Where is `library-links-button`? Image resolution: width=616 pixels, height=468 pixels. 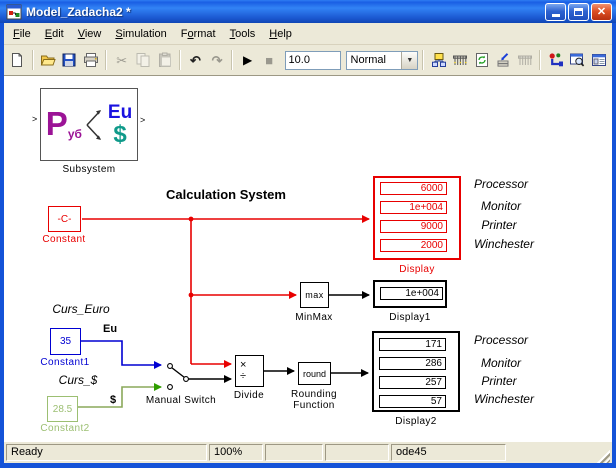 library-links-button is located at coordinates (460, 60).